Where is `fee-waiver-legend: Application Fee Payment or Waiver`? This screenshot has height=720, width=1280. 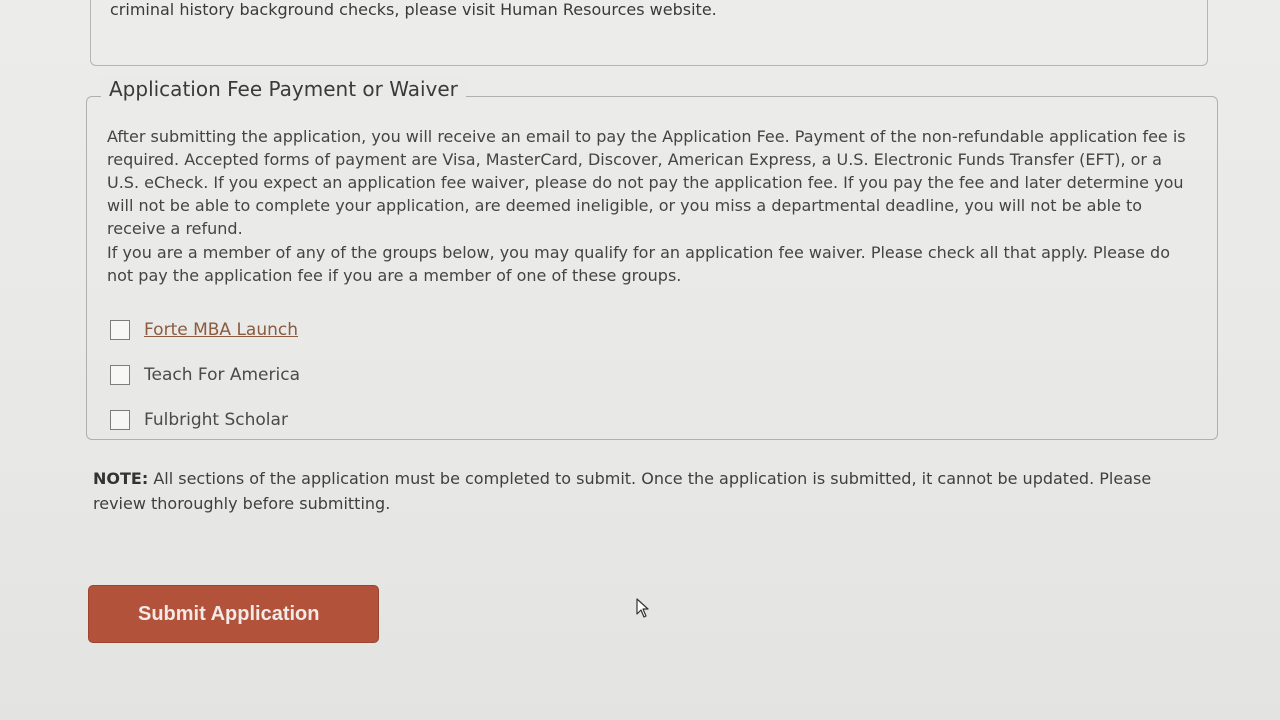
fee-waiver-legend: Application Fee Payment or Waiver is located at coordinates (283, 89).